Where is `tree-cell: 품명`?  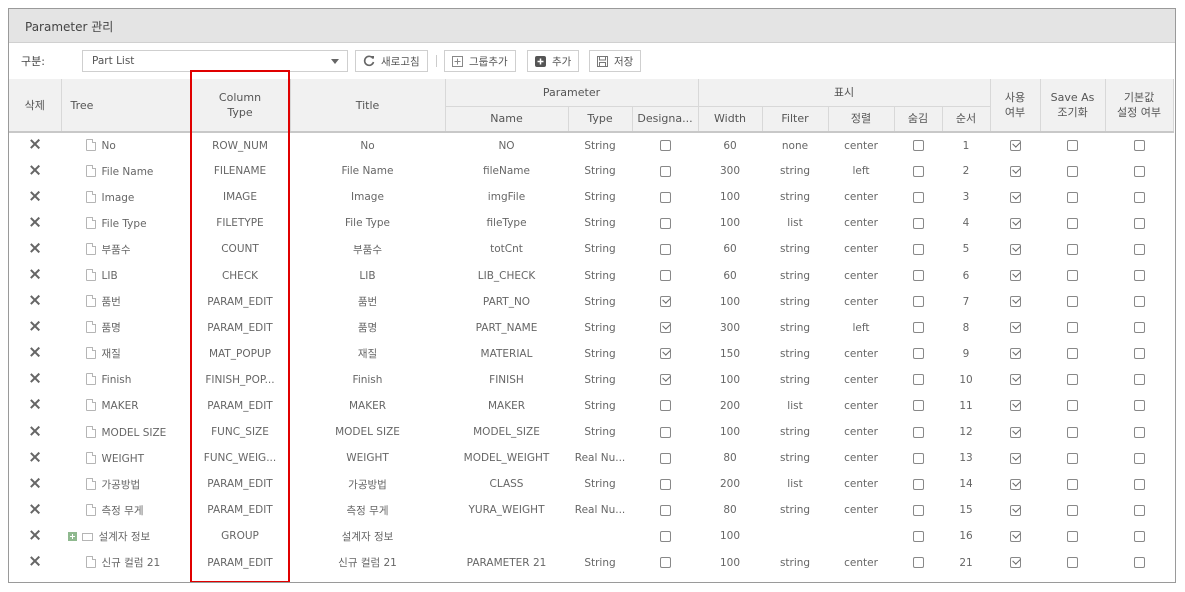 tree-cell: 품명 is located at coordinates (125, 328).